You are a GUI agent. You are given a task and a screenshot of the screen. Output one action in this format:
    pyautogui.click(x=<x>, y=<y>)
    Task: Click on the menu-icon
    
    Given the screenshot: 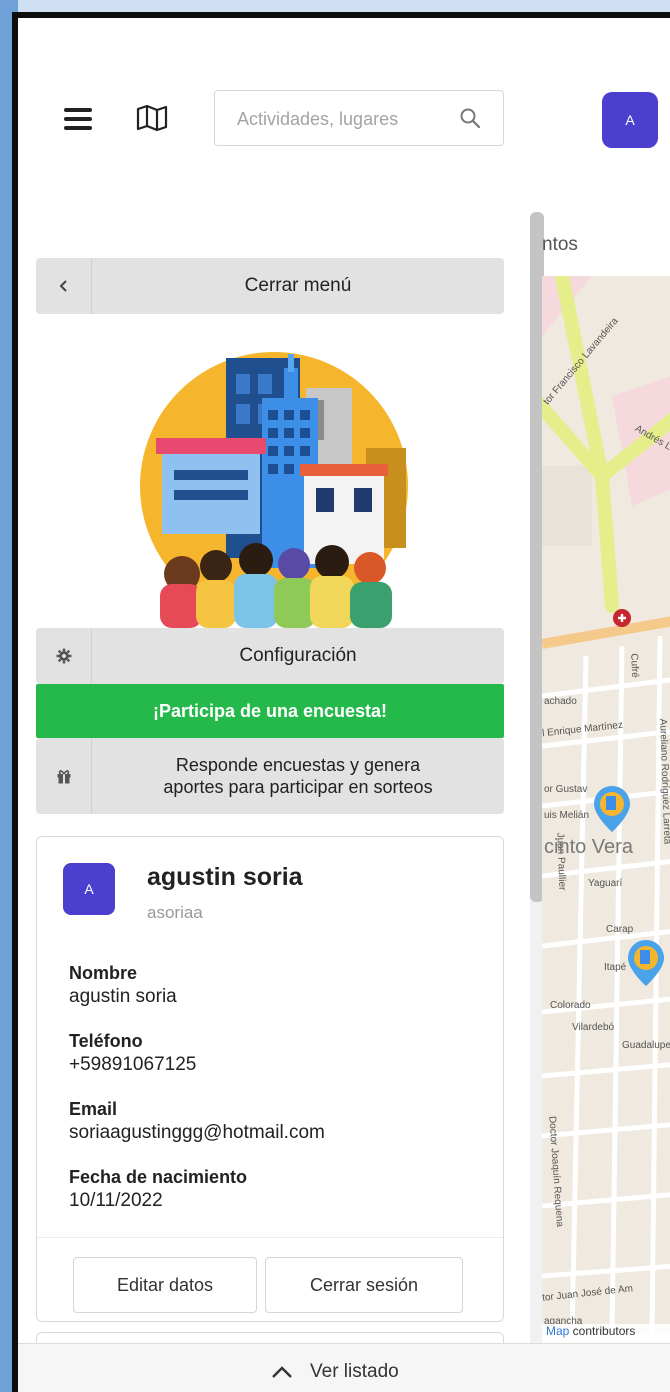 What is the action you would take?
    pyautogui.click(x=78, y=119)
    